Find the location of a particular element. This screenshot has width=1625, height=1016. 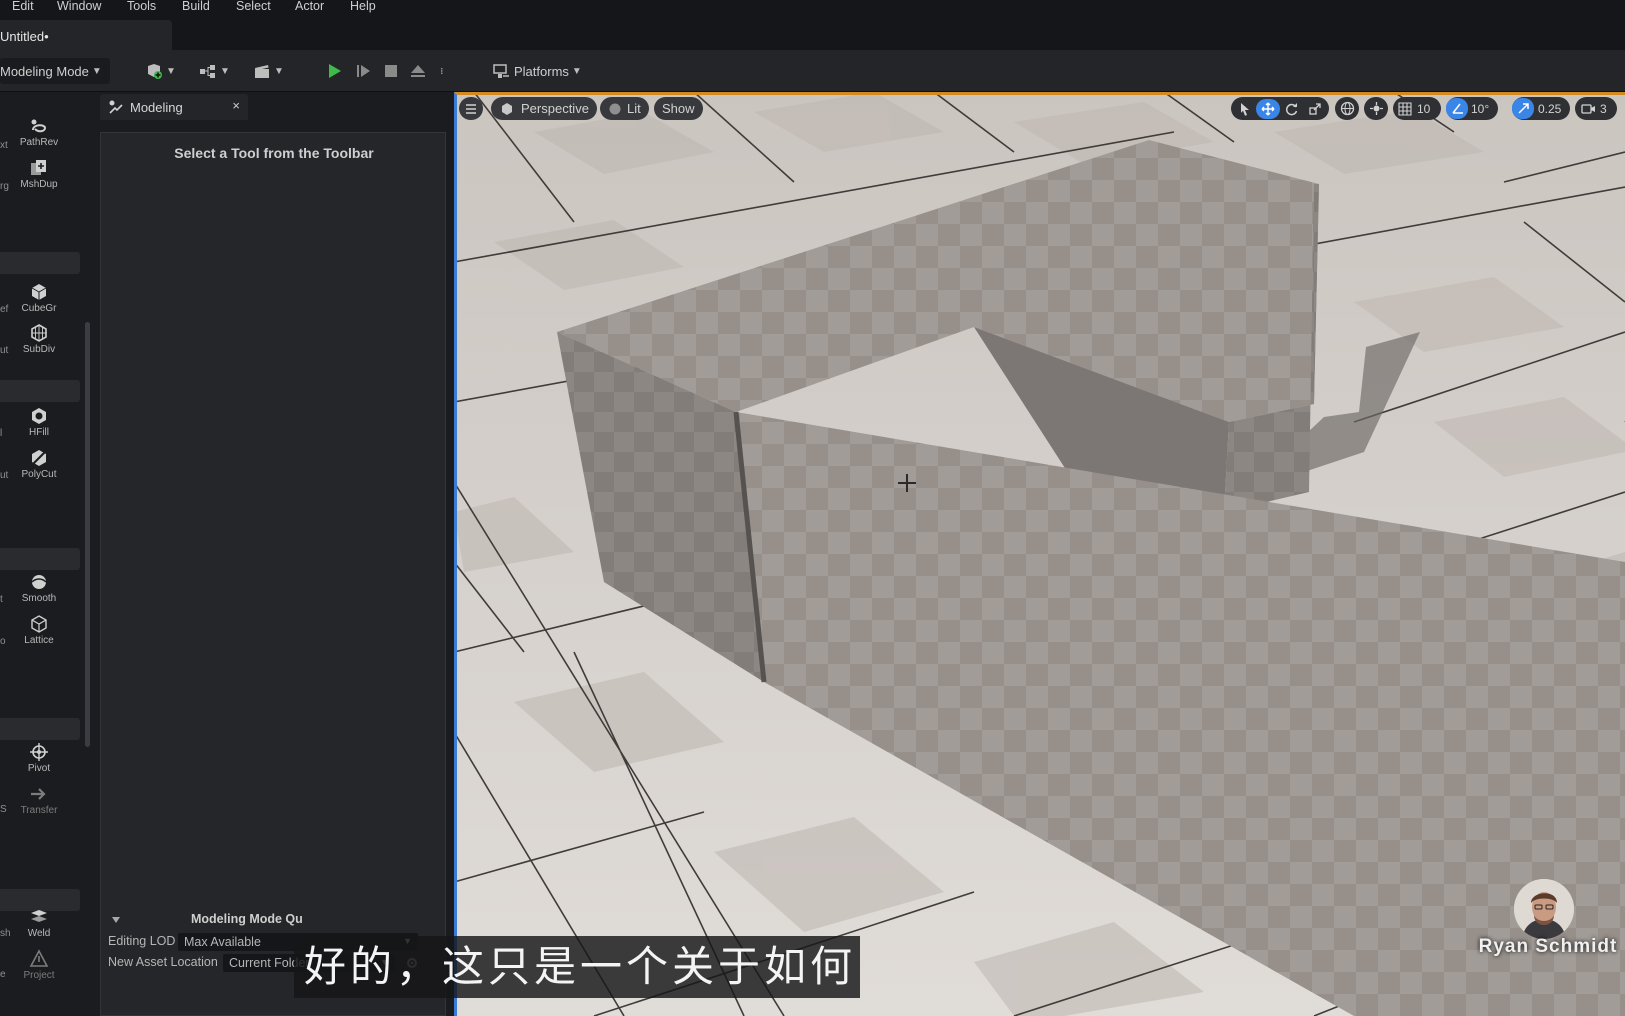

grid-snap-value: 10 is located at coordinates (1424, 108).